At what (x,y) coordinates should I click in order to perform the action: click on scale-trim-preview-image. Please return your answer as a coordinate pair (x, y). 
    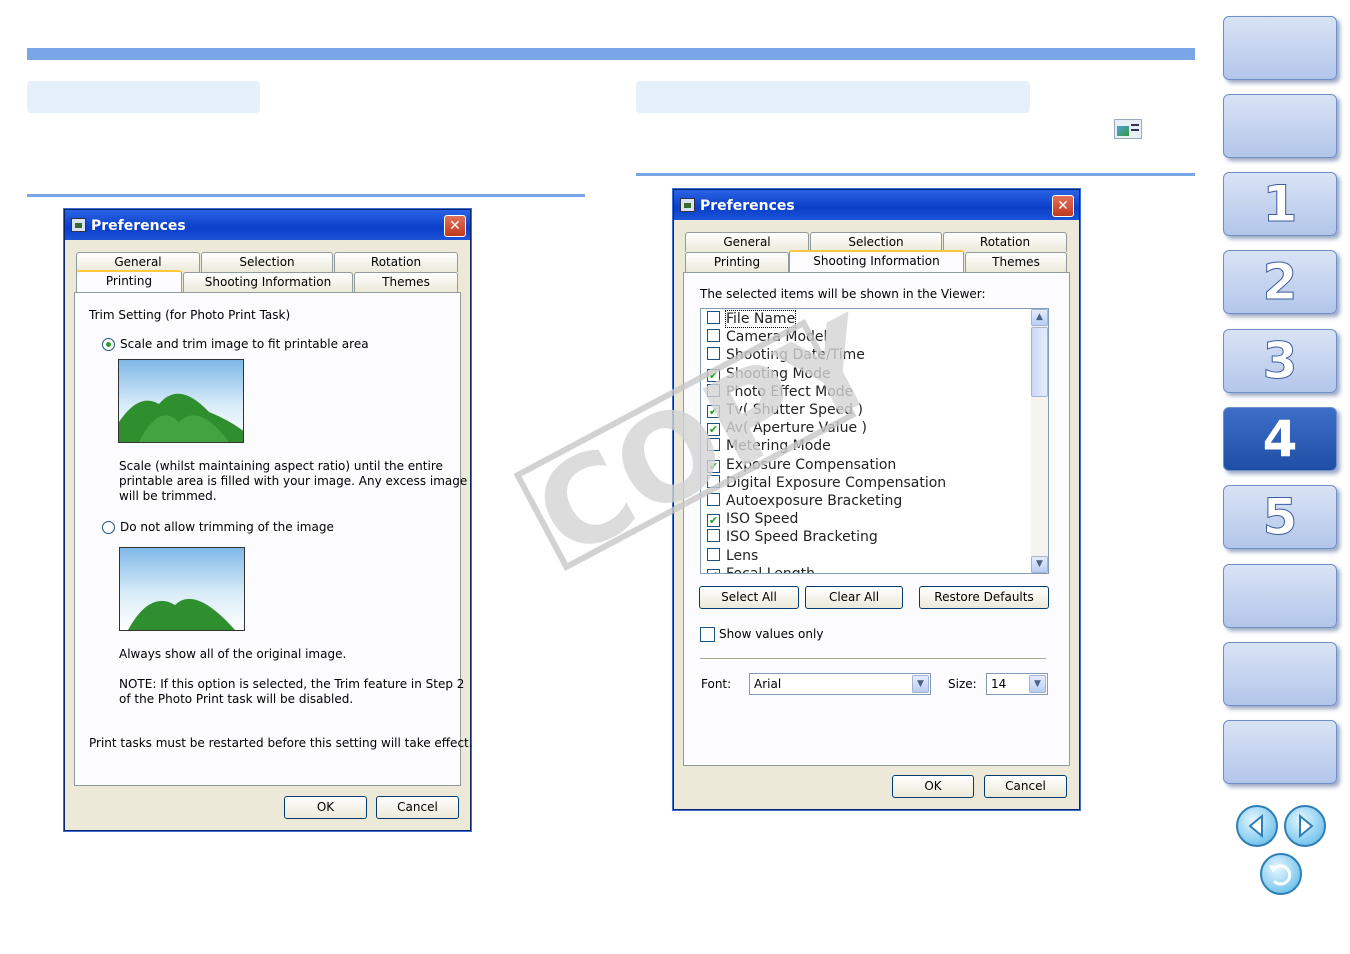
    Looking at the image, I should click on (181, 401).